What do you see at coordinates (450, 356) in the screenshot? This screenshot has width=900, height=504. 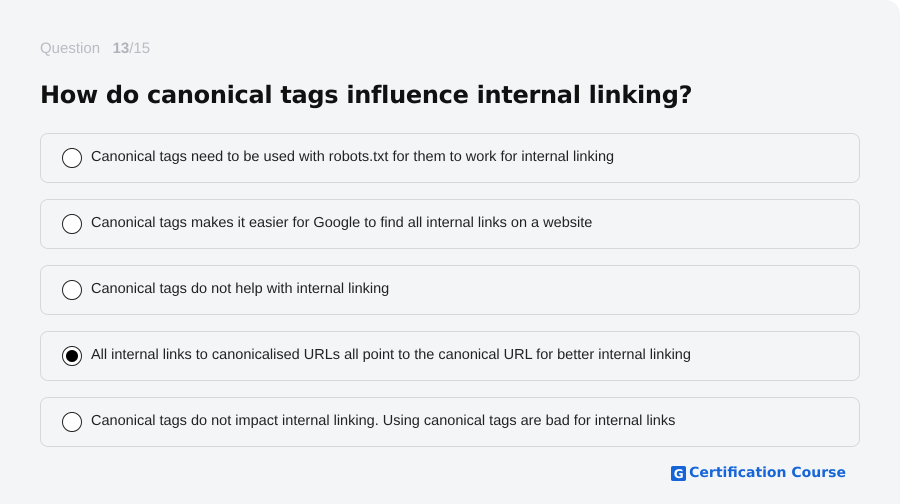 I see `answer-option: All internal links to canonicalised URLs all point to the canonical URL for better internal linking` at bounding box center [450, 356].